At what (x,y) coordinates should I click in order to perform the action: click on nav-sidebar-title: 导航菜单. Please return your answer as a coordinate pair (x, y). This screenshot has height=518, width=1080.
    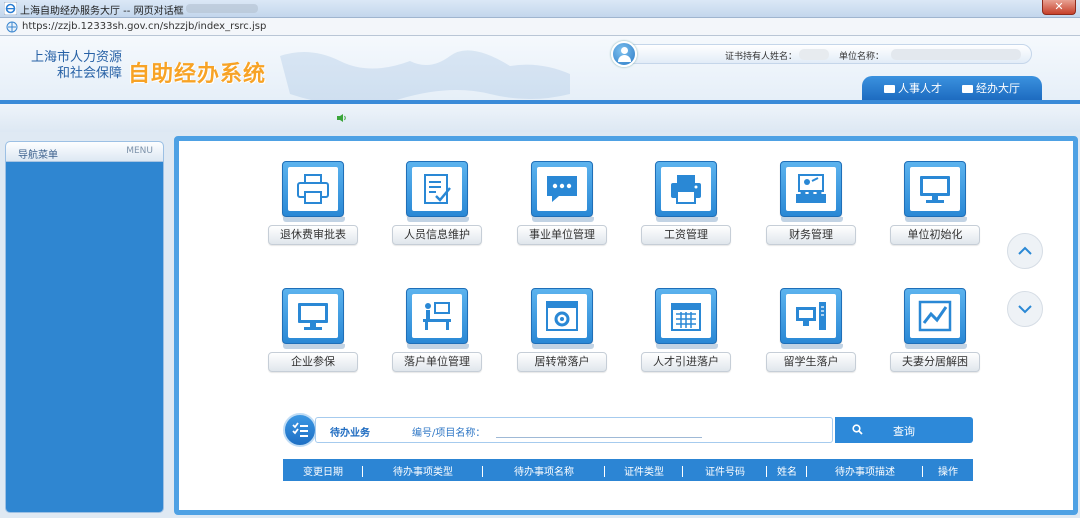
    Looking at the image, I should click on (38, 155).